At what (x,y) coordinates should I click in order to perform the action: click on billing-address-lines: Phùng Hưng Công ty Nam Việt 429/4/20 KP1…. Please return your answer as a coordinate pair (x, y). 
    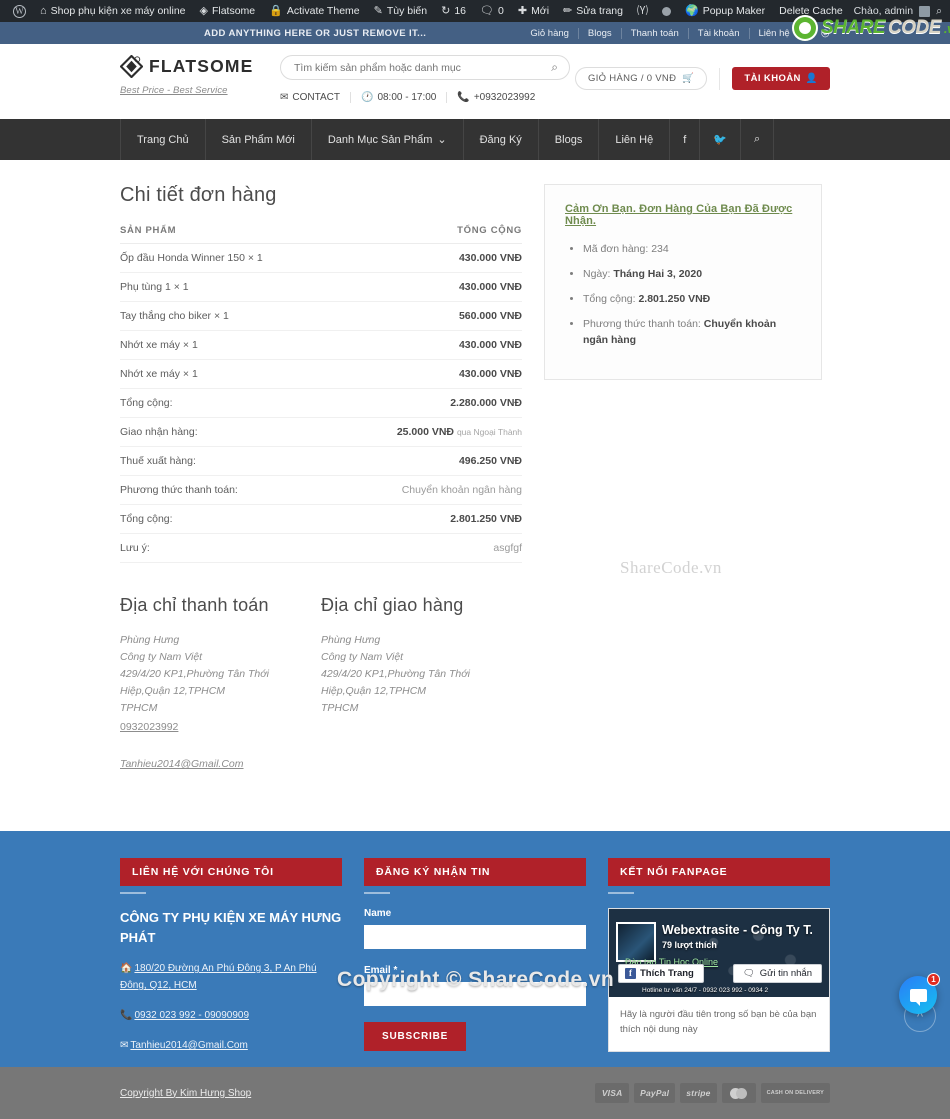
    Looking at the image, I should click on (220, 702).